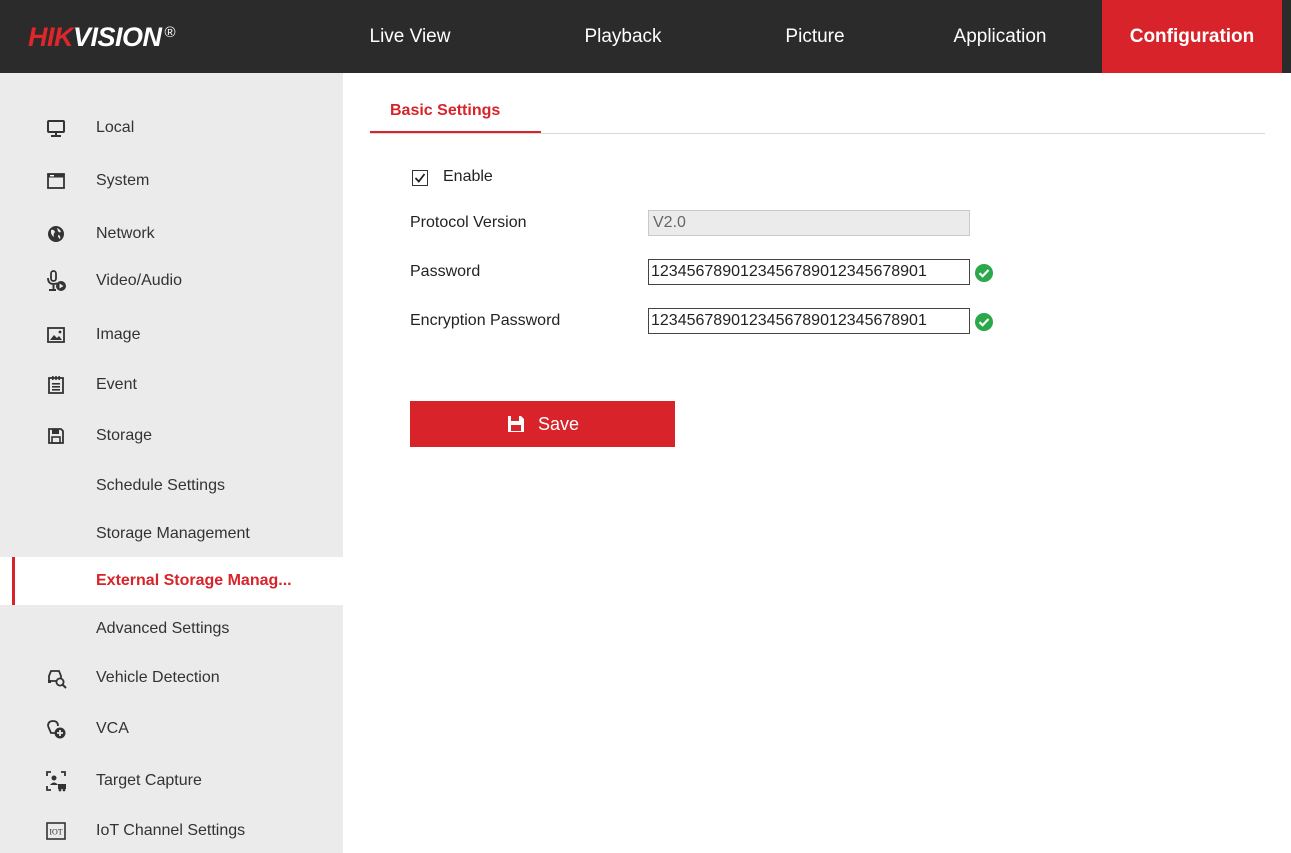 This screenshot has height=853, width=1291. What do you see at coordinates (516, 424) in the screenshot?
I see `save-icon` at bounding box center [516, 424].